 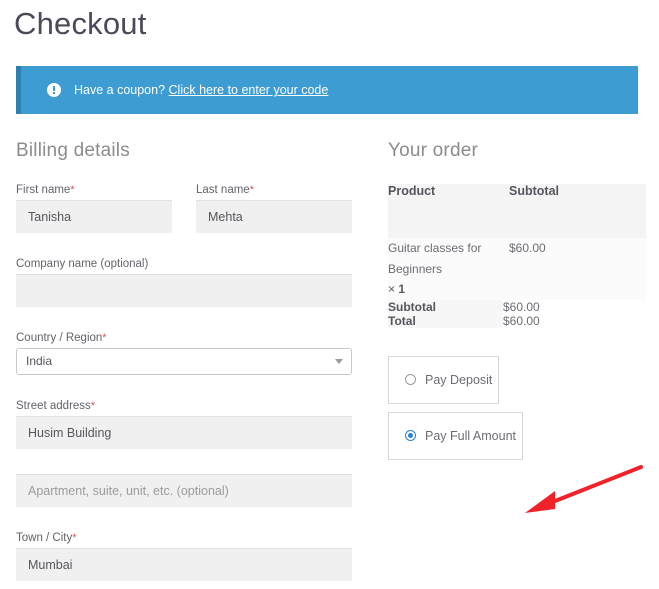 I want to click on country-region-field: Country / Region* India, so click(x=184, y=353).